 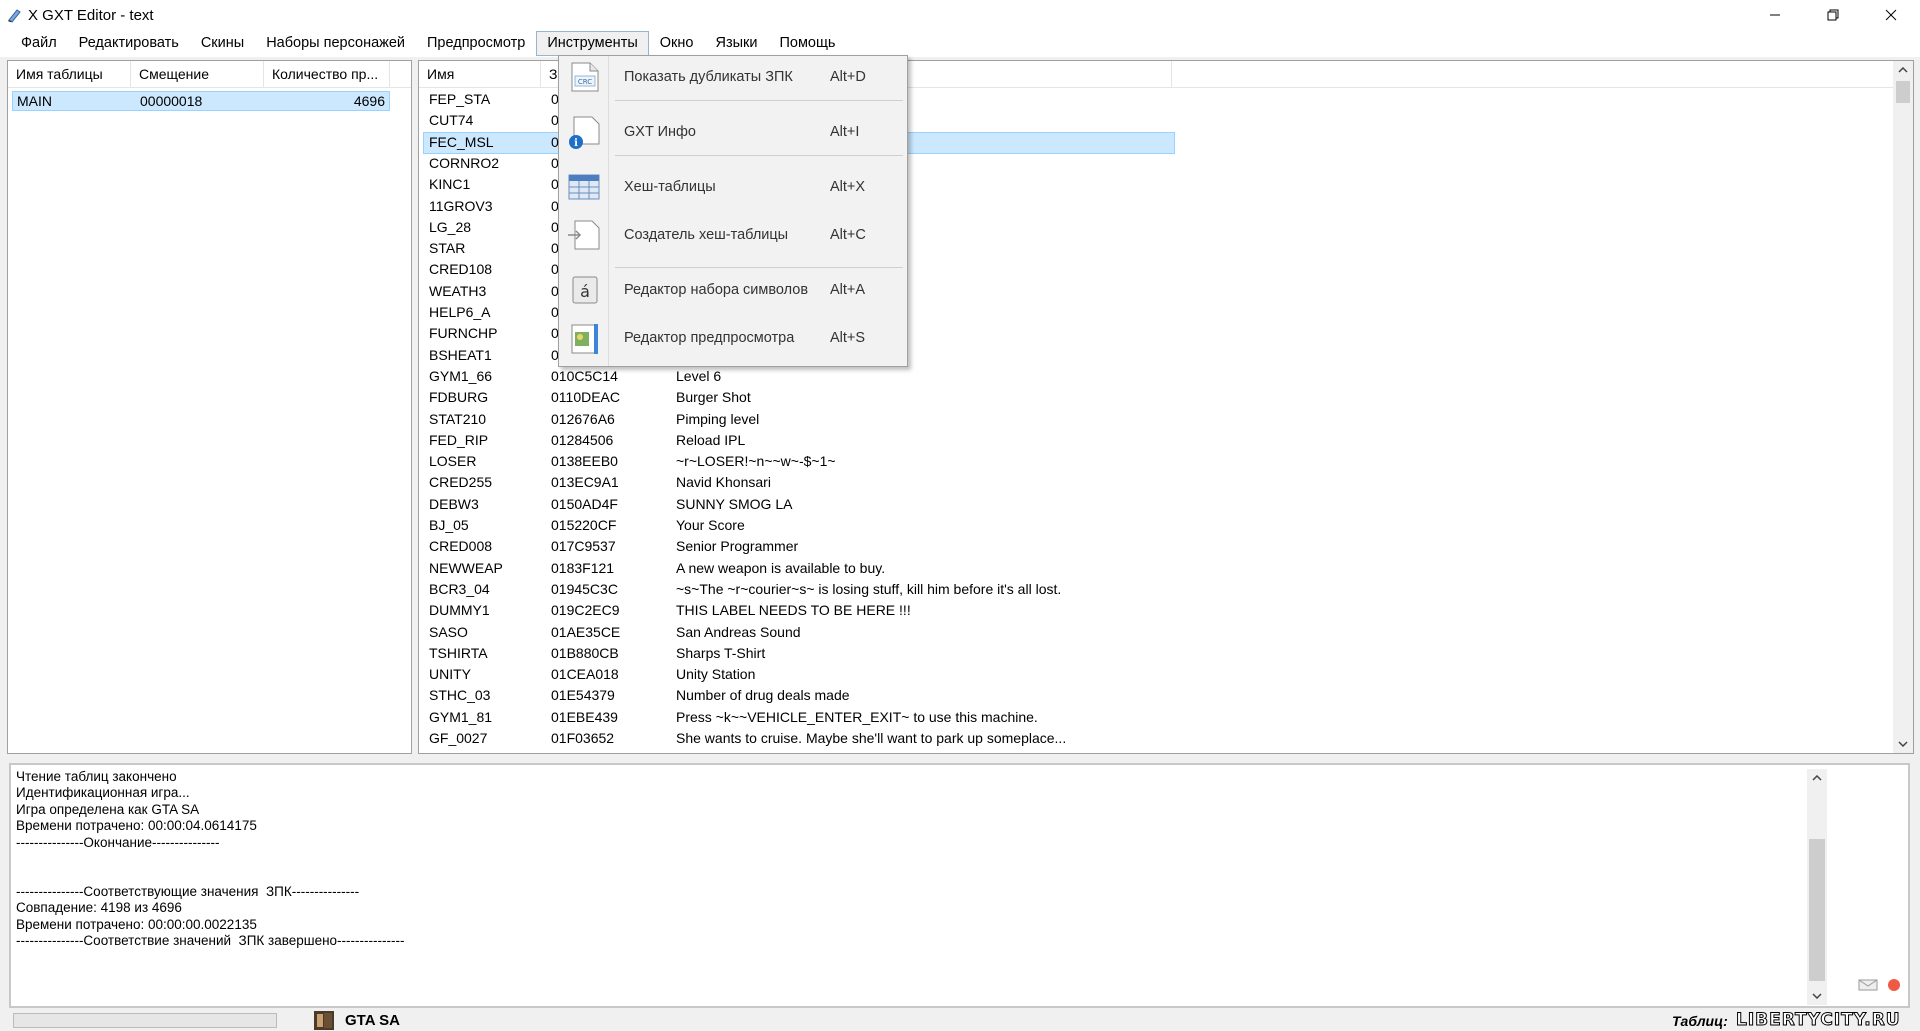 What do you see at coordinates (1817, 910) in the screenshot?
I see `log-scroll-thumb` at bounding box center [1817, 910].